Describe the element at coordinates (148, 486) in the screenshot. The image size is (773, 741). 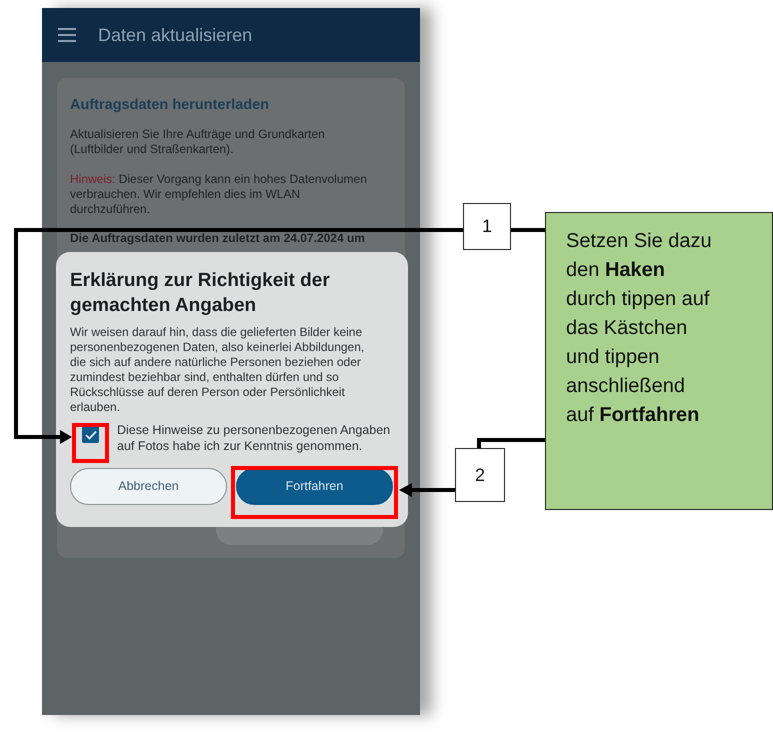
I see `cancel-button: Abbrechen` at that location.